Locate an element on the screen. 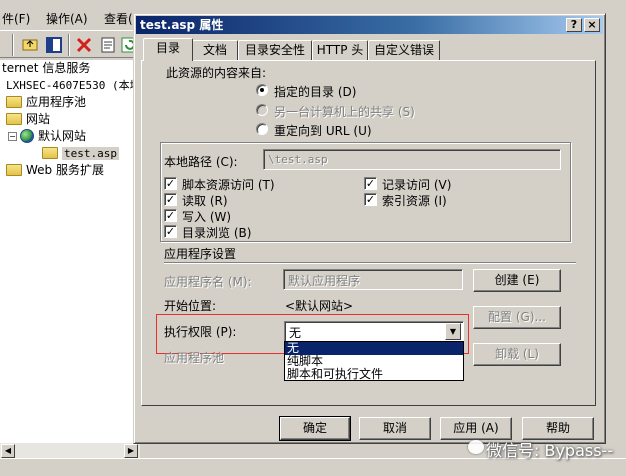 The width and height of the screenshot is (626, 476). scroll-right-icon: ▶ is located at coordinates (131, 451).